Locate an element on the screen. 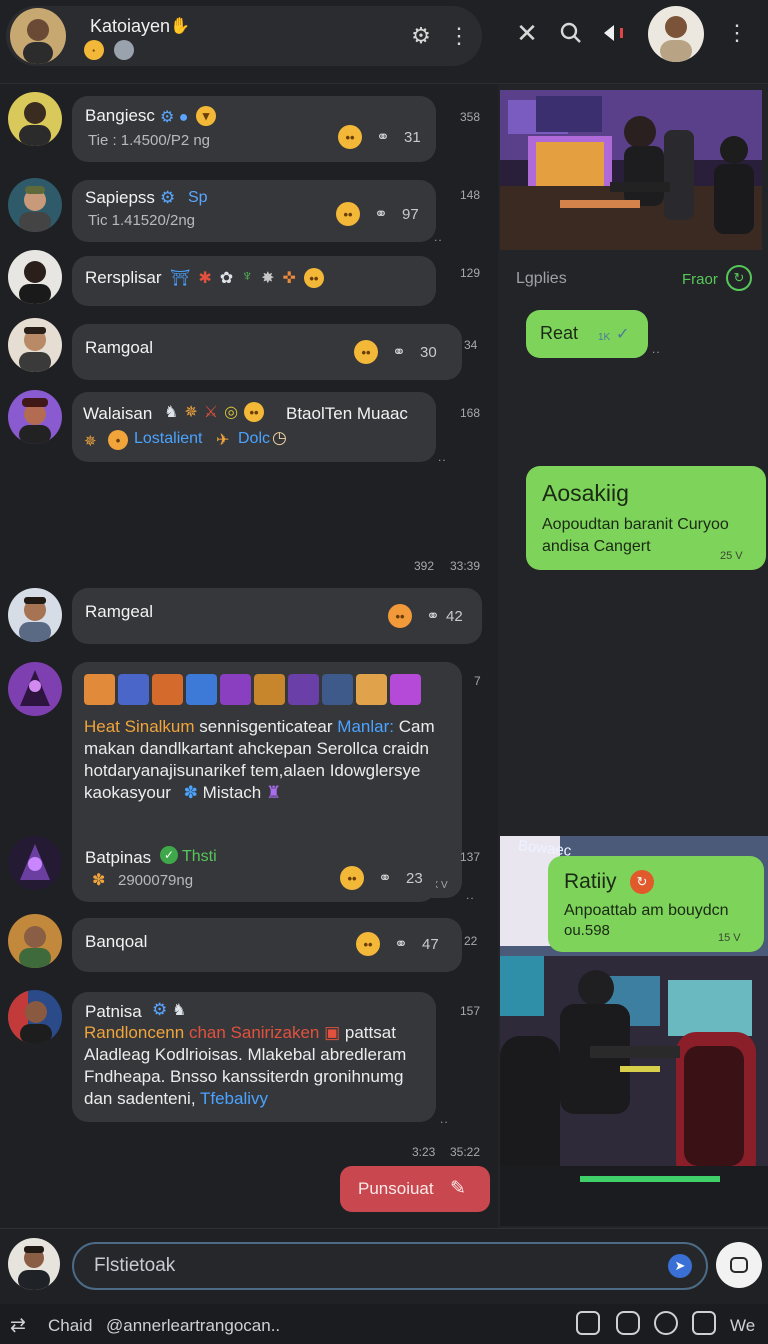 Image resolution: width=768 pixels, height=1344 pixels. reaction-bar: •• ⚭ 97 is located at coordinates (377, 214).